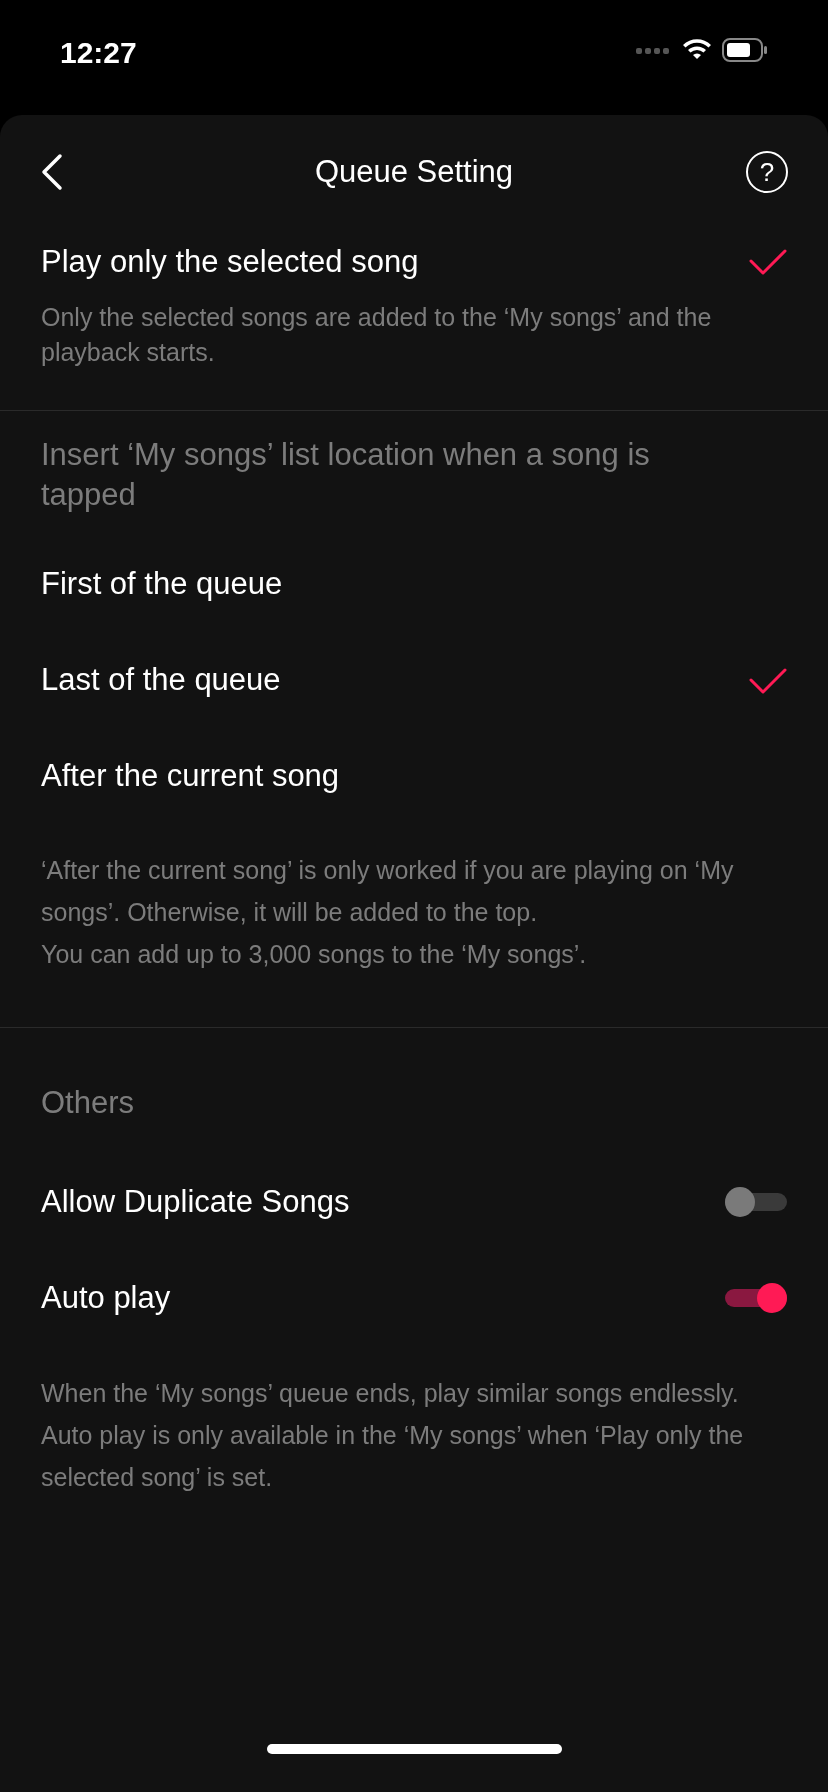 The height and width of the screenshot is (1792, 828). Describe the element at coordinates (190, 776) in the screenshot. I see `option-label: After the current song` at that location.